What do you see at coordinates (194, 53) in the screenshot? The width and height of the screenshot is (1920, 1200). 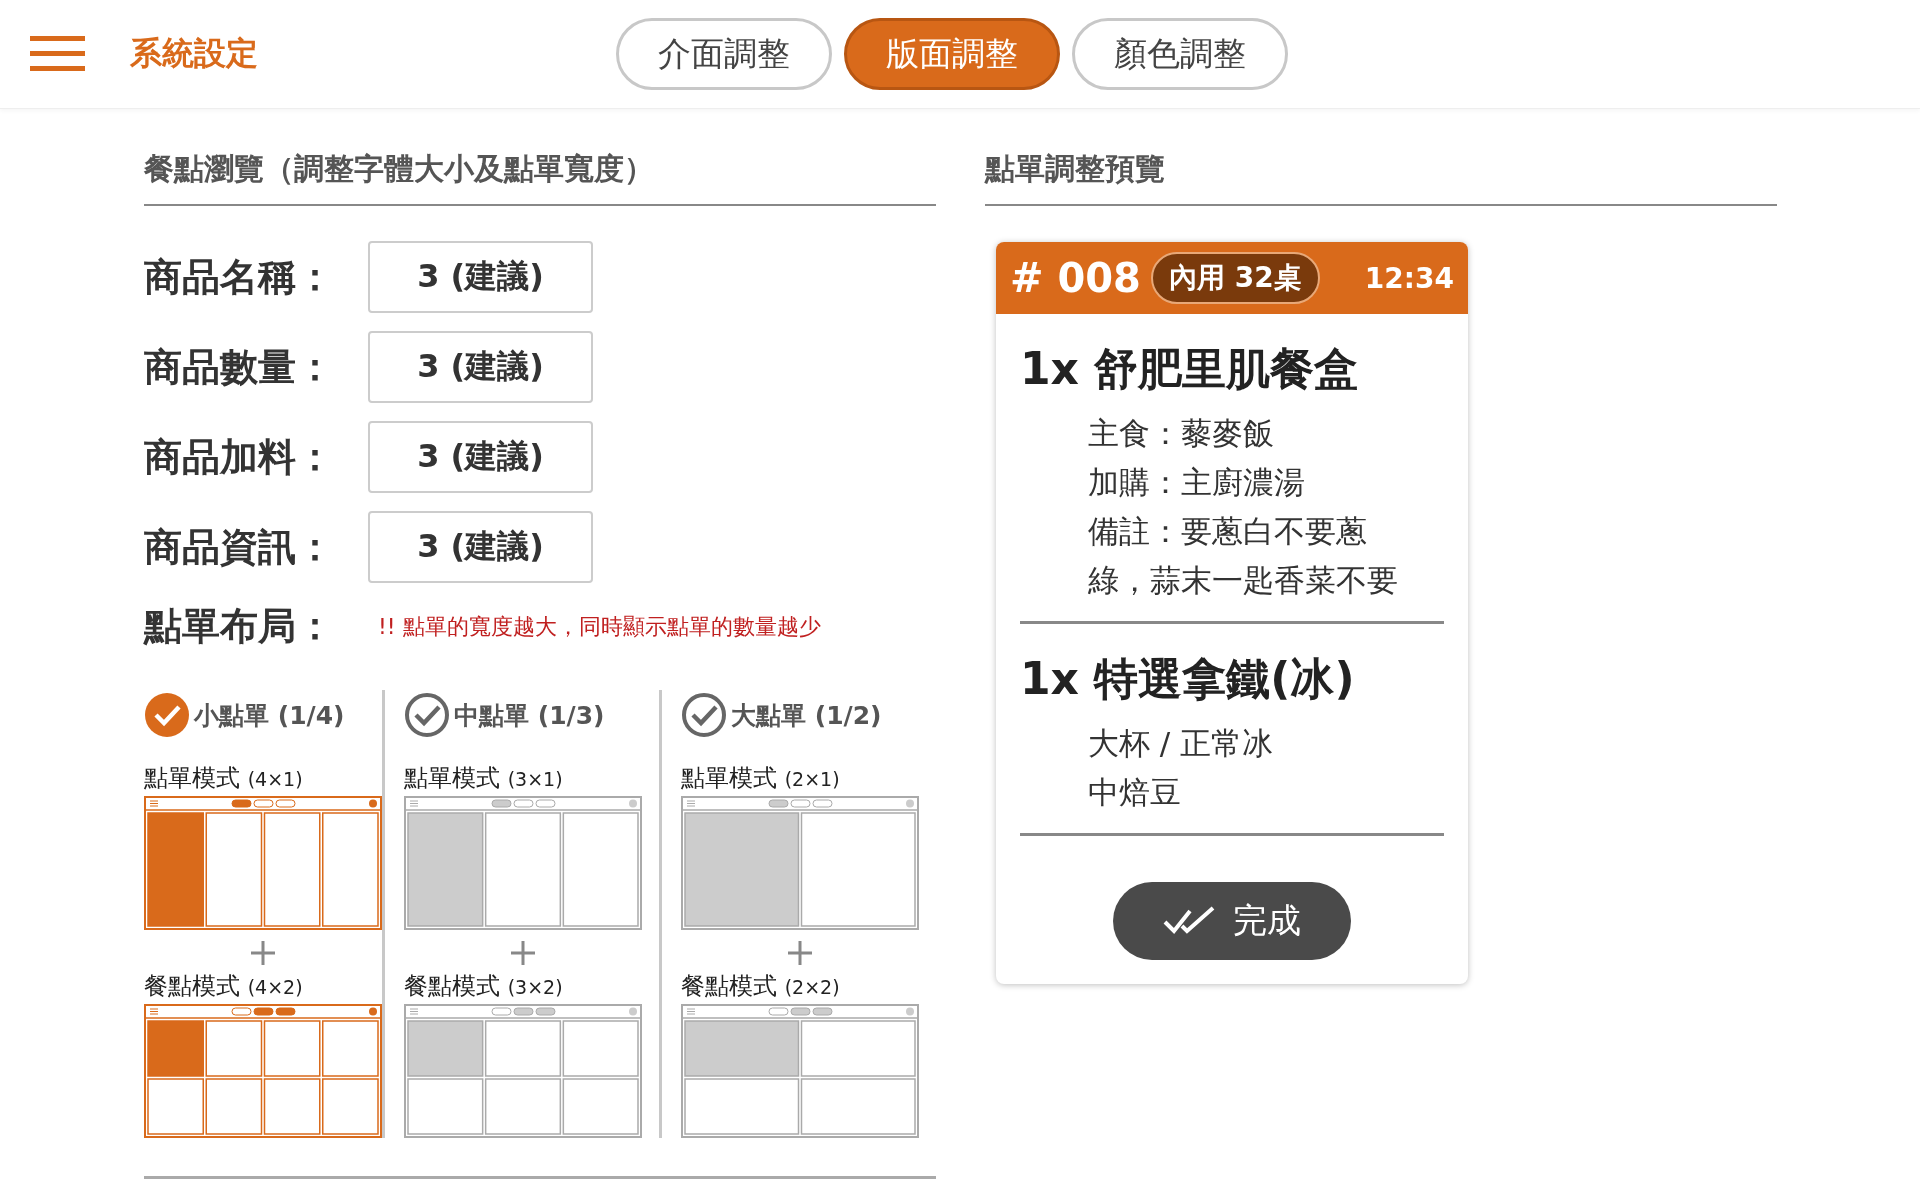 I see `page-title: 系統設定` at bounding box center [194, 53].